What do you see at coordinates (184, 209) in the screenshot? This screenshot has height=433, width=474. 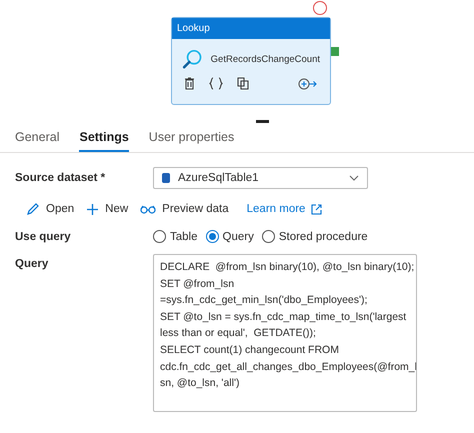 I see `preview-button: Preview data` at bounding box center [184, 209].